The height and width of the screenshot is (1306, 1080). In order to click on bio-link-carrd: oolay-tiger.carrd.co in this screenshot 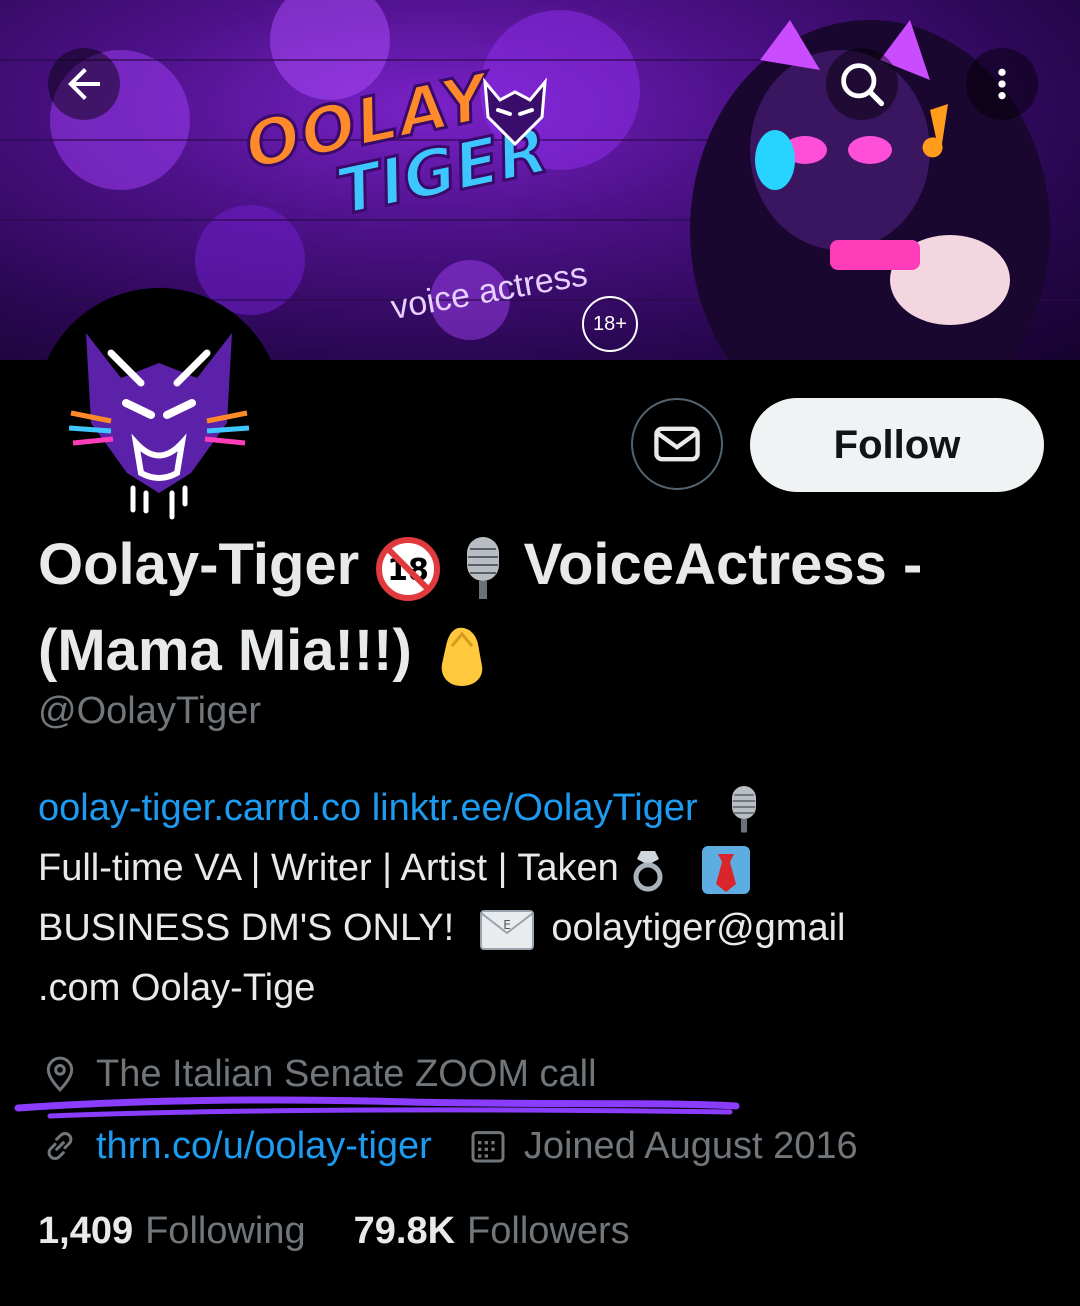, I will do `click(199, 808)`.